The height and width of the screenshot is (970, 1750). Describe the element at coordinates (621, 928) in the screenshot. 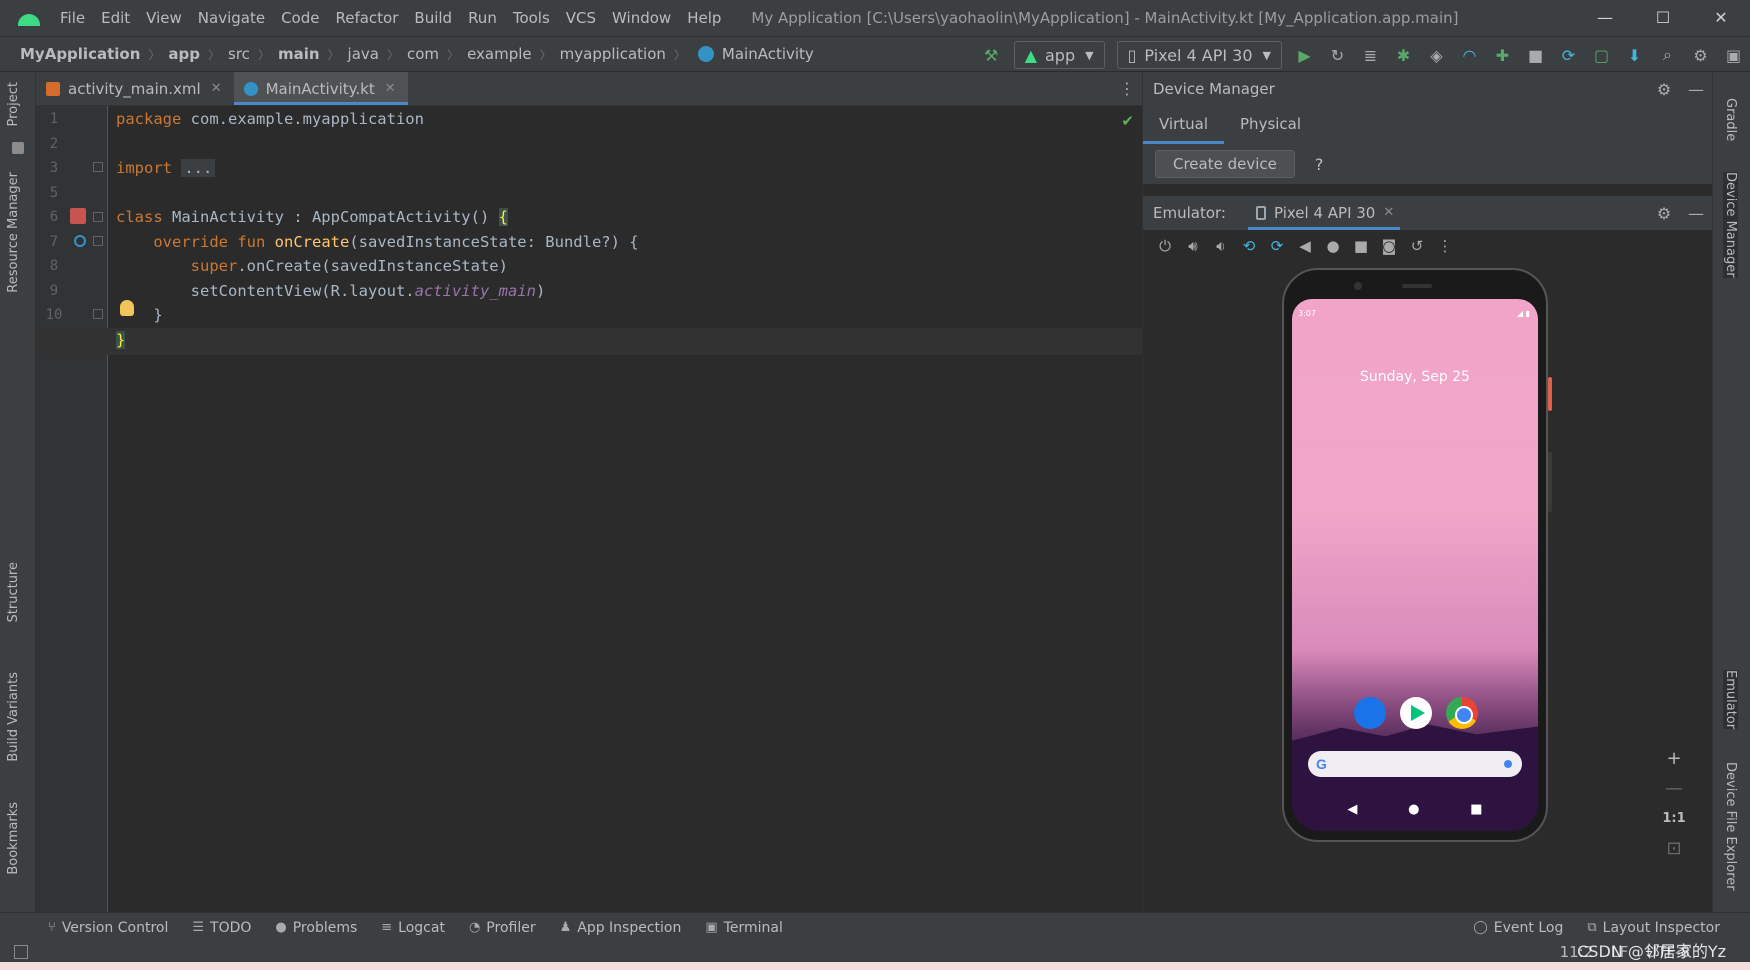

I see `tool-window-app-inspection: ♟ App Inspection` at that location.